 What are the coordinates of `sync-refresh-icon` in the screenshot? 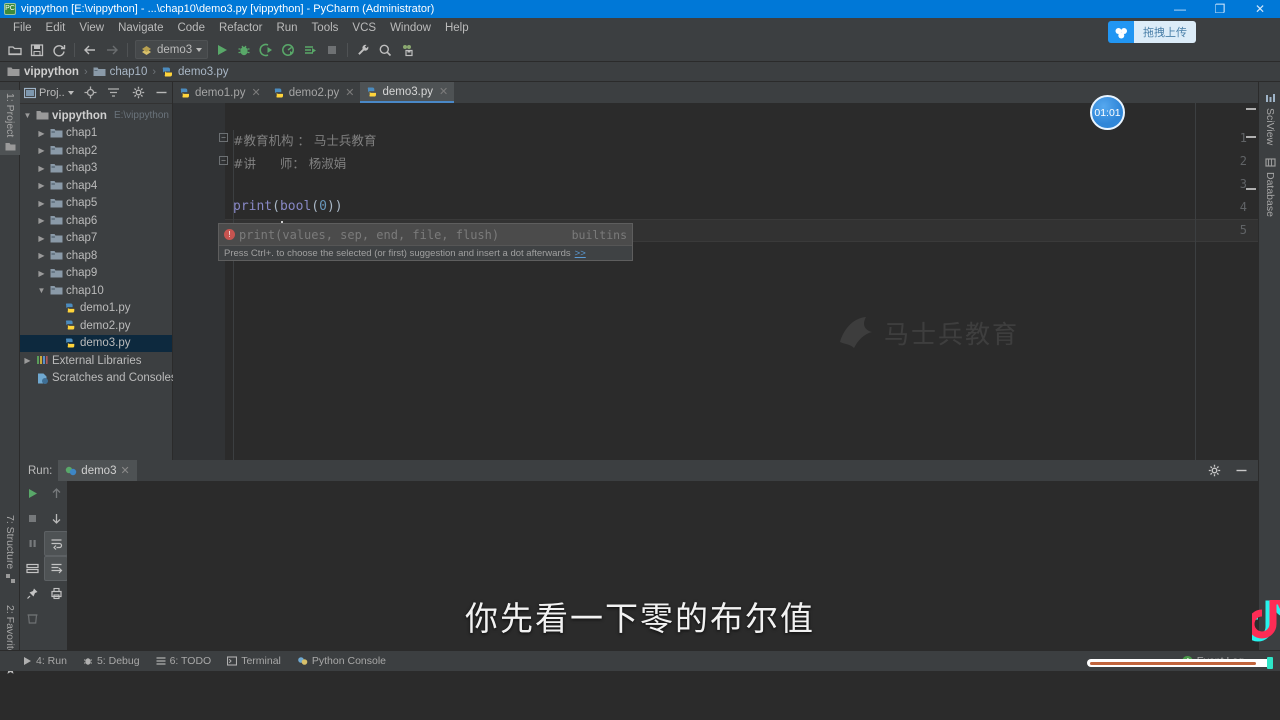 It's located at (59, 50).